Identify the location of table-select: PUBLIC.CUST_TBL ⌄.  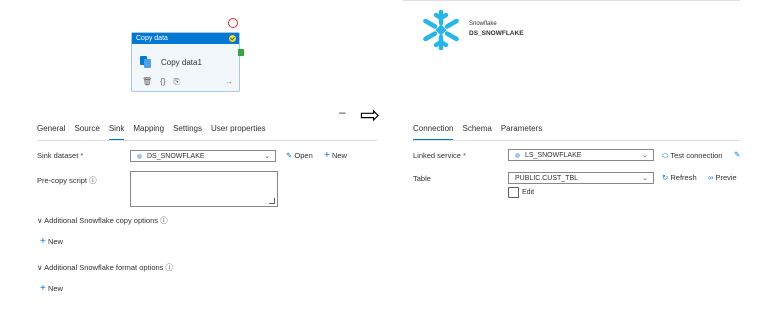
(581, 178).